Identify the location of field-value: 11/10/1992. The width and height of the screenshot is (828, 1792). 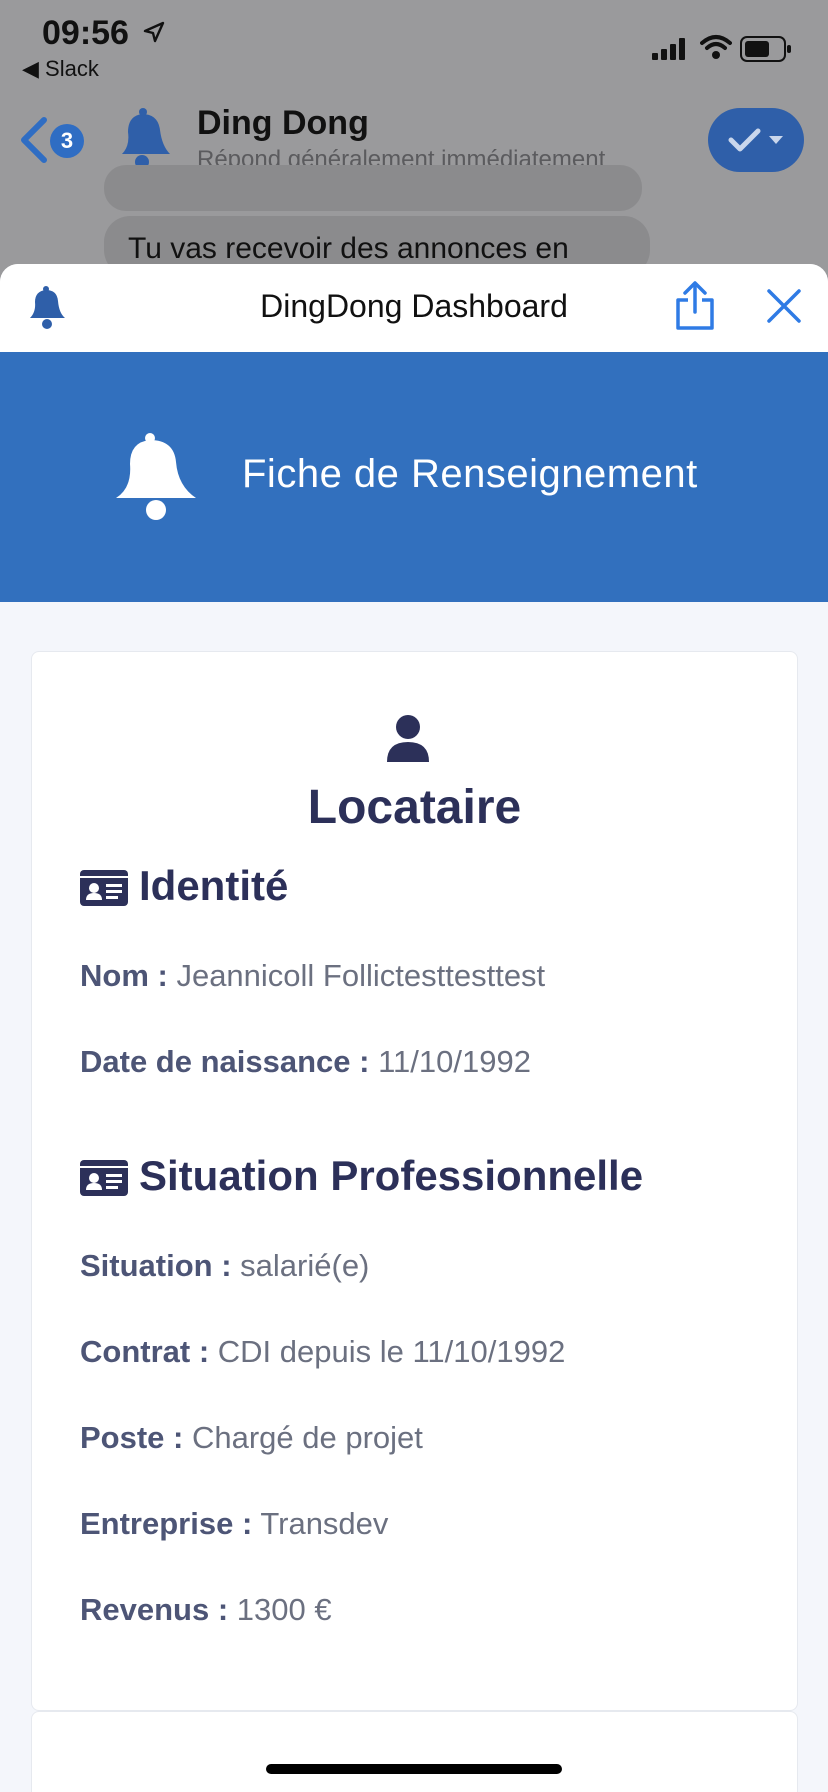
(454, 1061).